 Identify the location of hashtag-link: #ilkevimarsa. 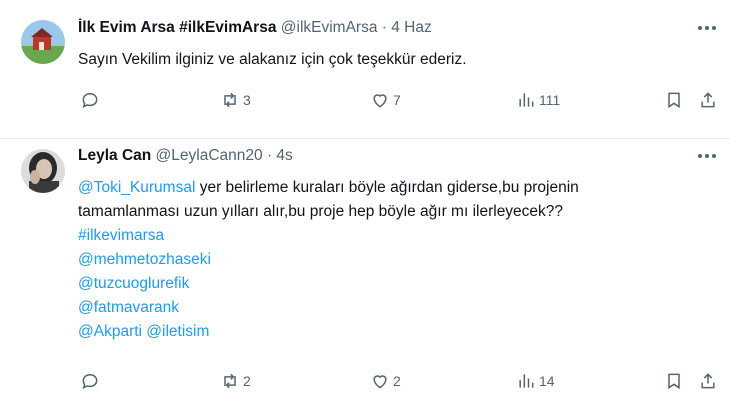
(328, 236).